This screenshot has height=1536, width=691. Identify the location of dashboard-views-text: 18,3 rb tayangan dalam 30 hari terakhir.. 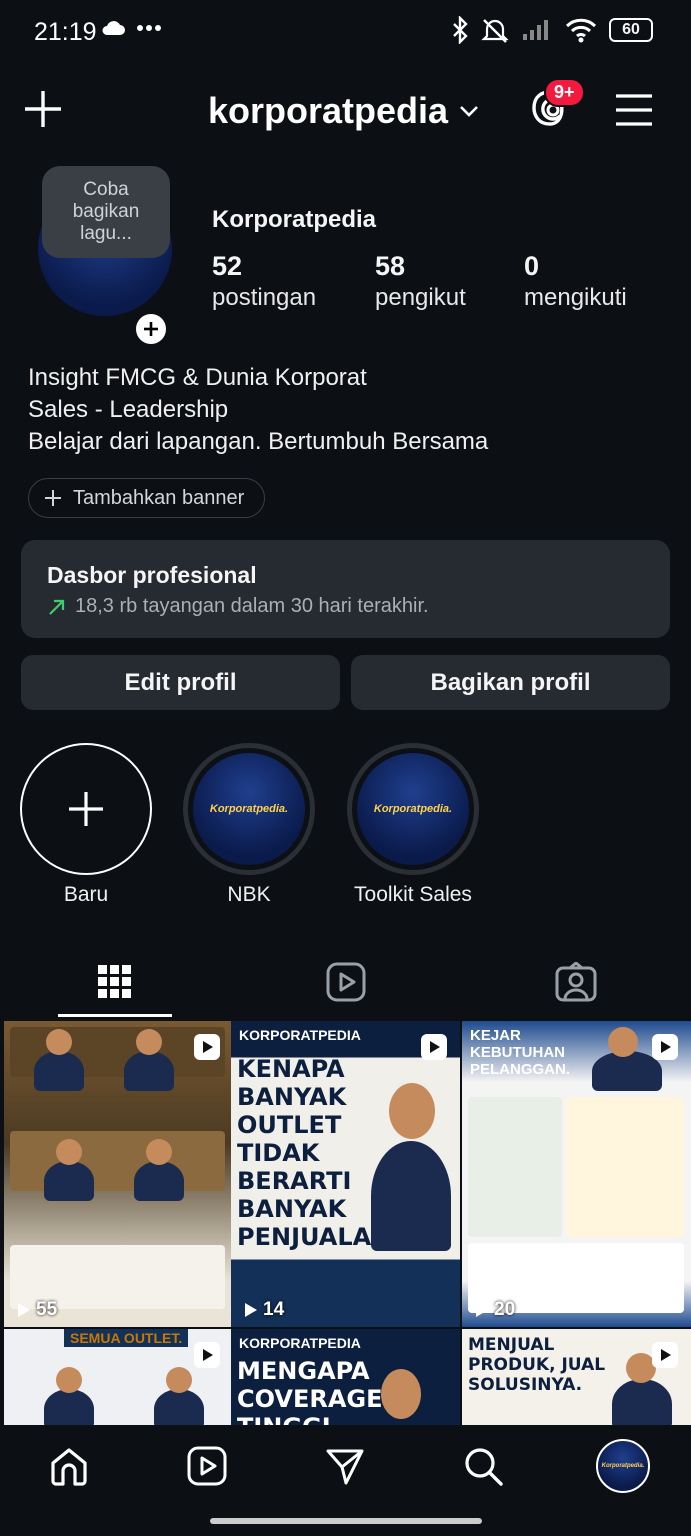
(252, 606).